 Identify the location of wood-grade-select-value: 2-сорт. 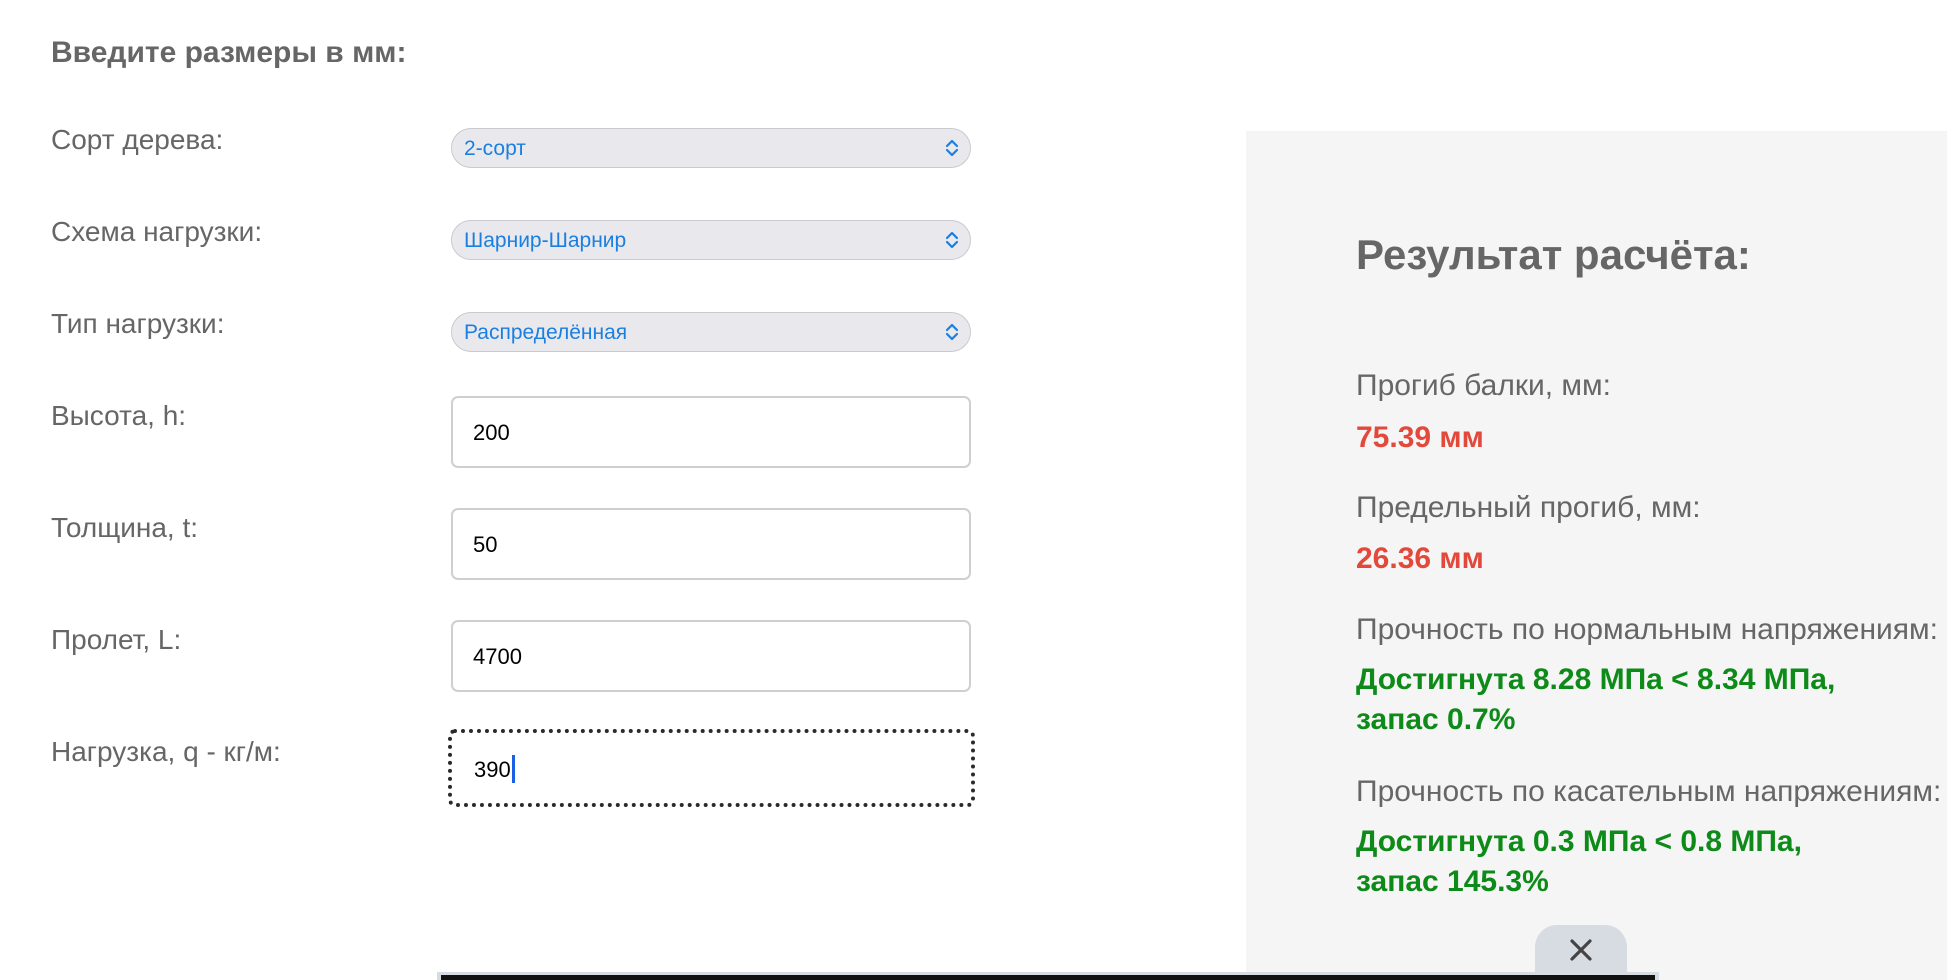
(495, 148).